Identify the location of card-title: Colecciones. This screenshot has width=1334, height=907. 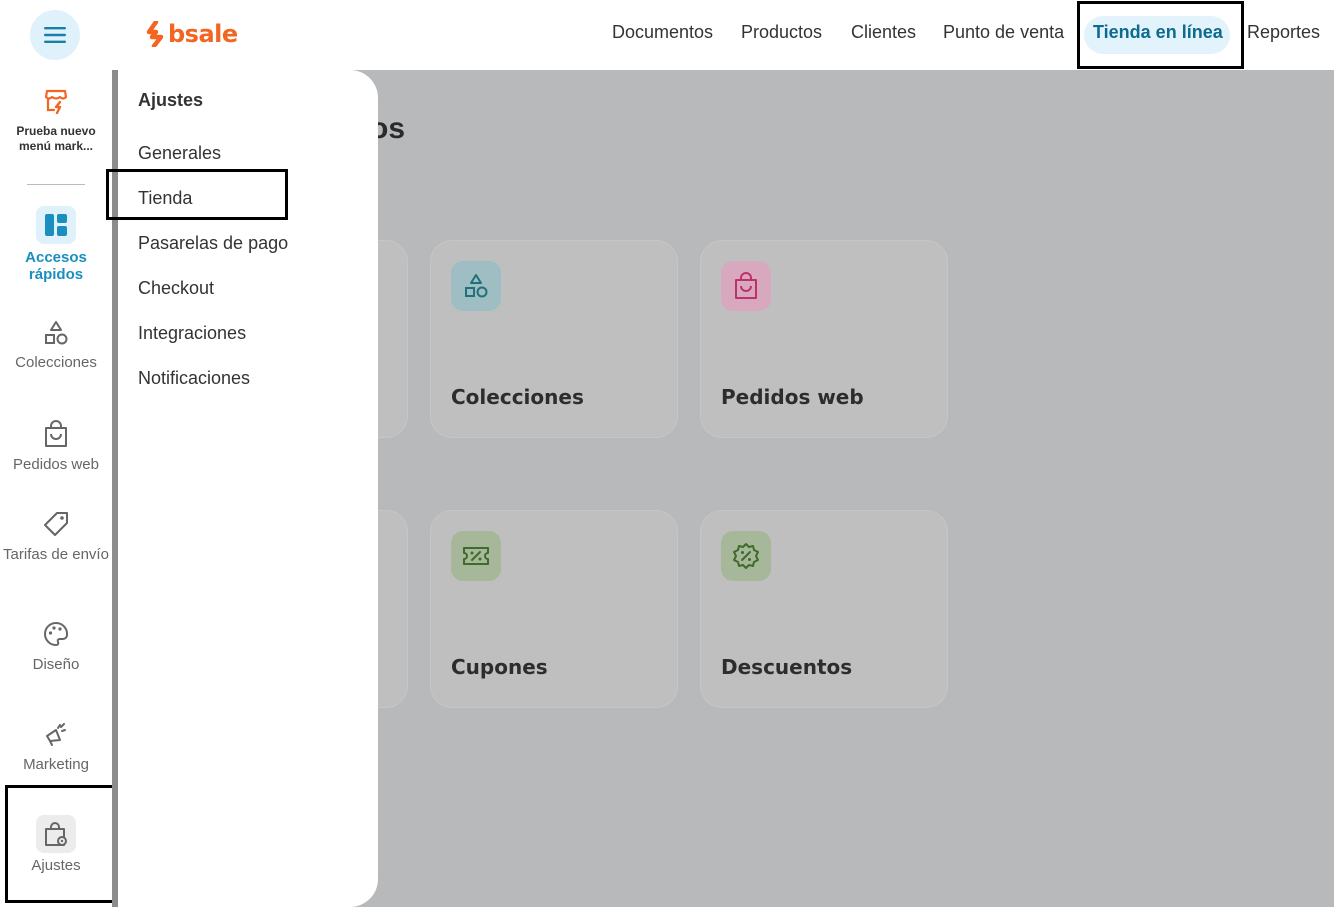
(517, 397).